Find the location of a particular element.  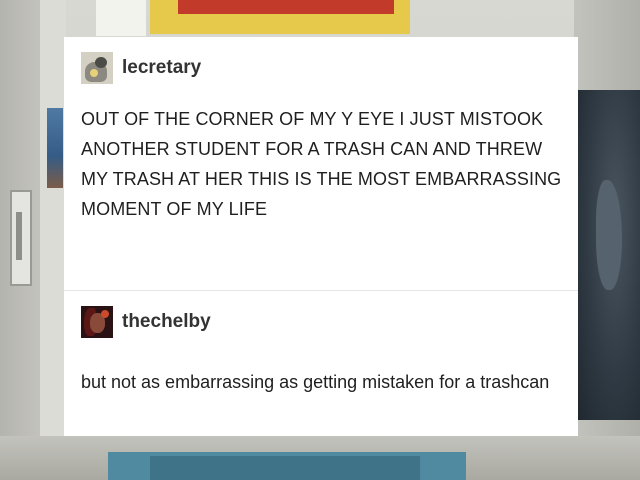

hallway-wall-panel is located at coordinates (53, 240).